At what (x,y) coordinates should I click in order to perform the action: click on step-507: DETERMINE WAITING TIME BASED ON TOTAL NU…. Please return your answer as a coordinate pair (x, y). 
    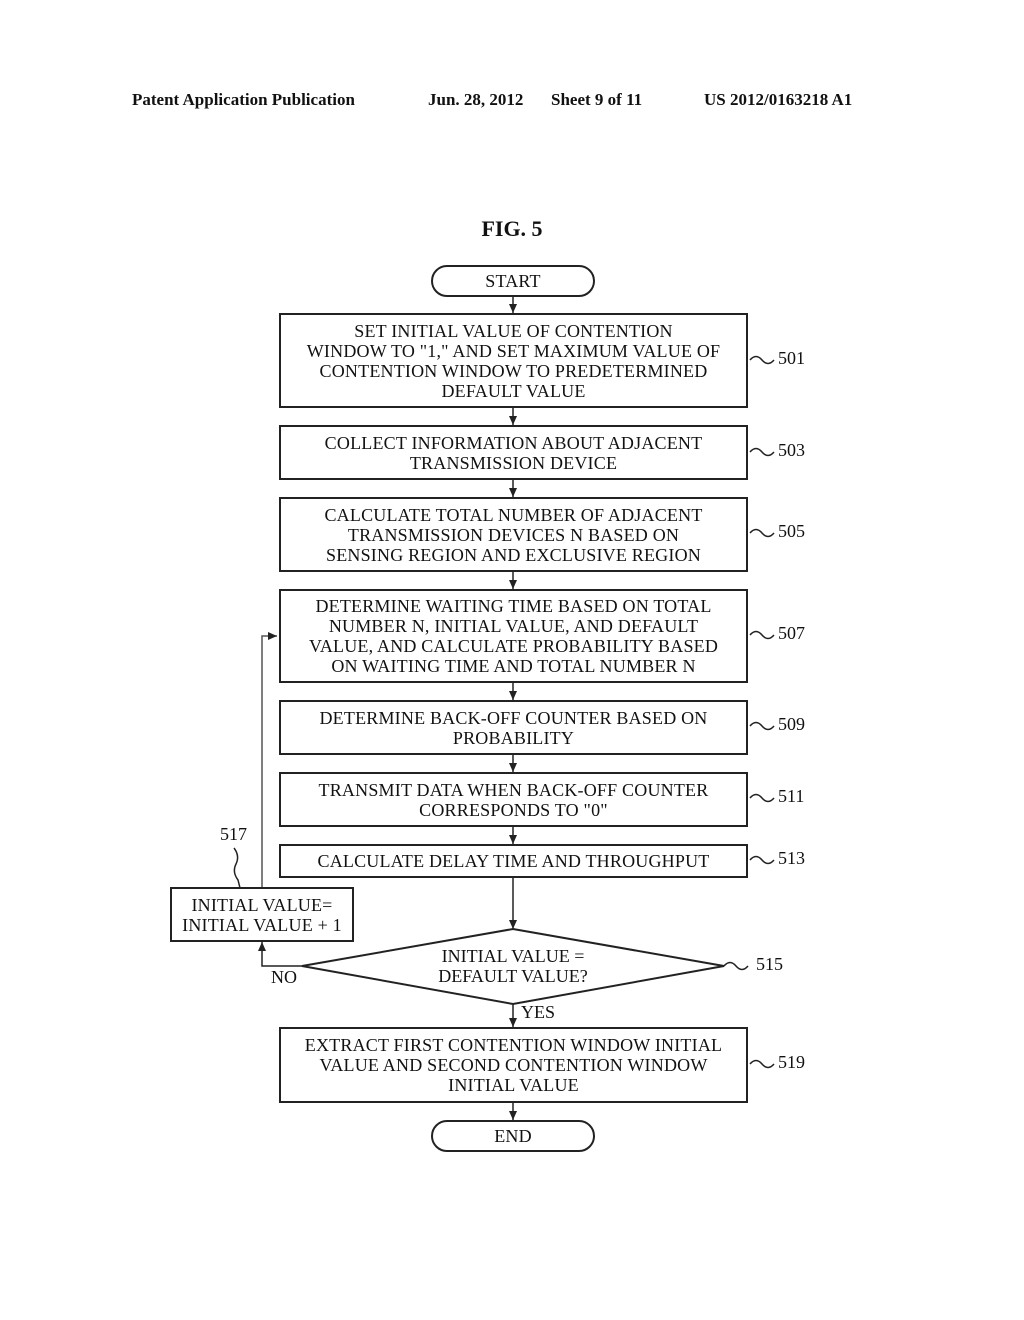
    Looking at the image, I should click on (513, 636).